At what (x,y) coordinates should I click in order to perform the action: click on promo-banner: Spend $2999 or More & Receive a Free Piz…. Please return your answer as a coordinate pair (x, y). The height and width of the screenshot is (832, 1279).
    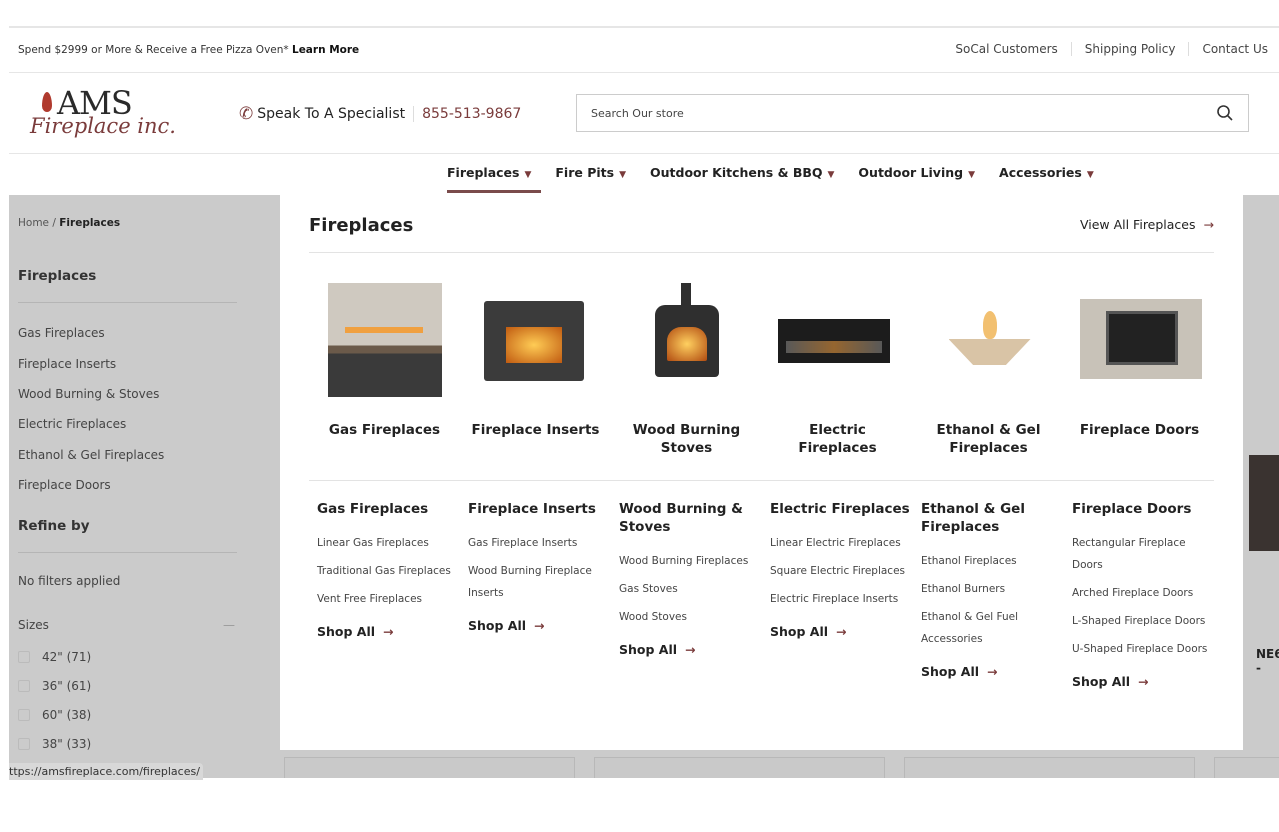
    Looking at the image, I should click on (189, 50).